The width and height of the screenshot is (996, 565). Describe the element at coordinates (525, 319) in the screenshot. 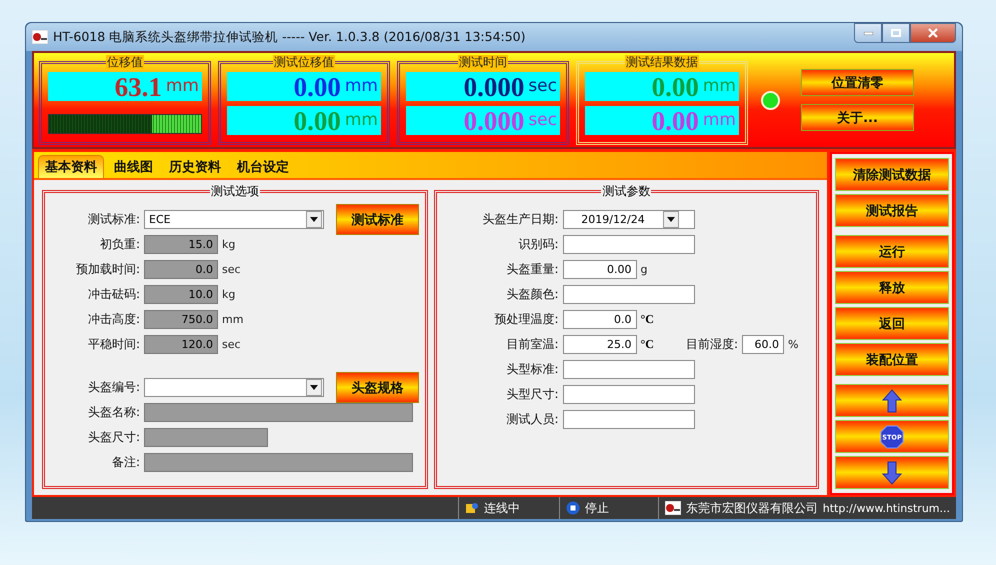

I see `field-label: 预处理温度:` at that location.